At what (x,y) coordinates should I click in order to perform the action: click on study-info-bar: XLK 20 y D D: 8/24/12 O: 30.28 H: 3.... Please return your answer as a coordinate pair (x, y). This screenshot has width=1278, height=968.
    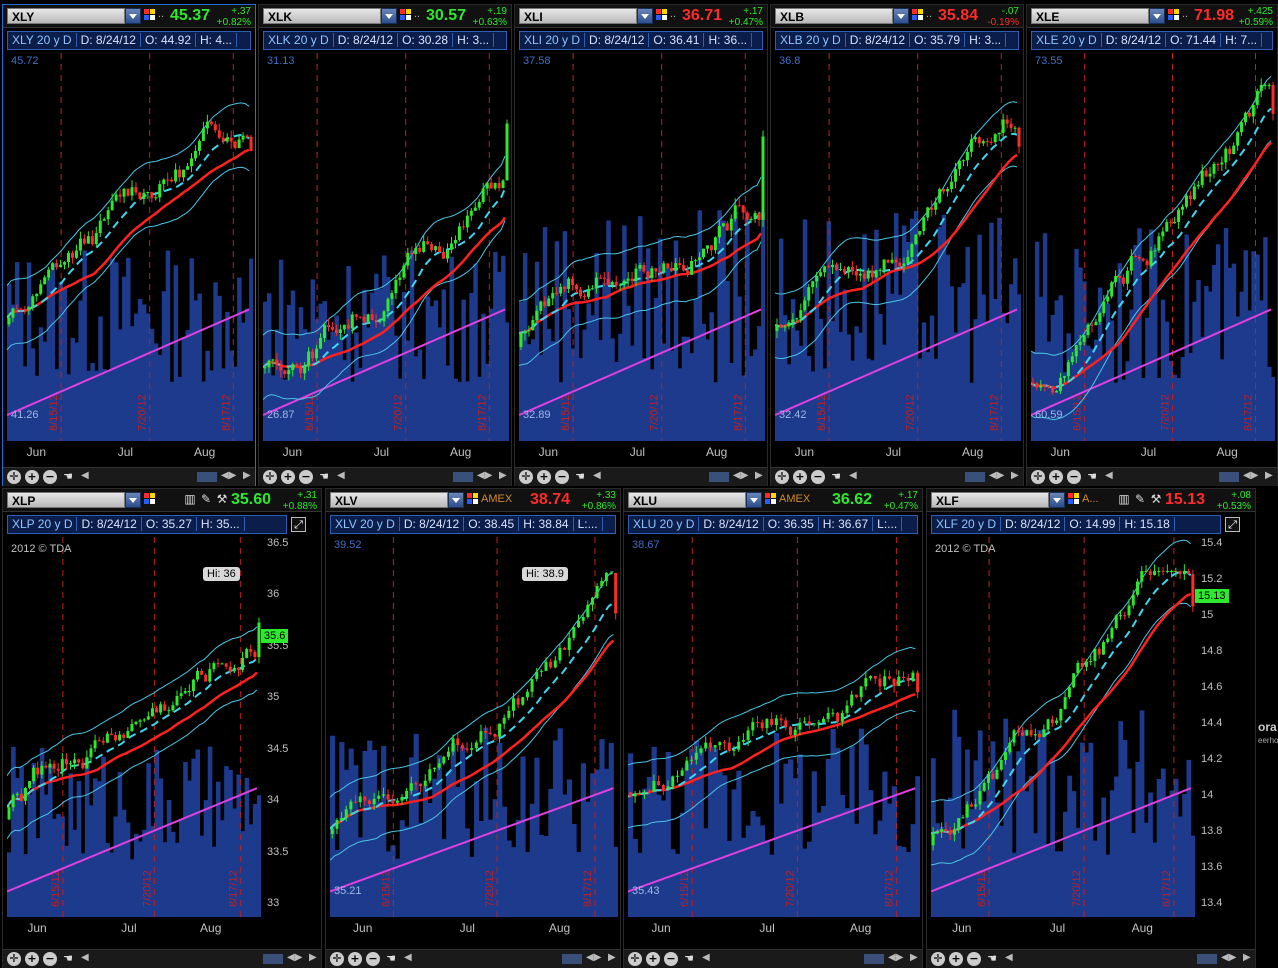
    Looking at the image, I should click on (385, 40).